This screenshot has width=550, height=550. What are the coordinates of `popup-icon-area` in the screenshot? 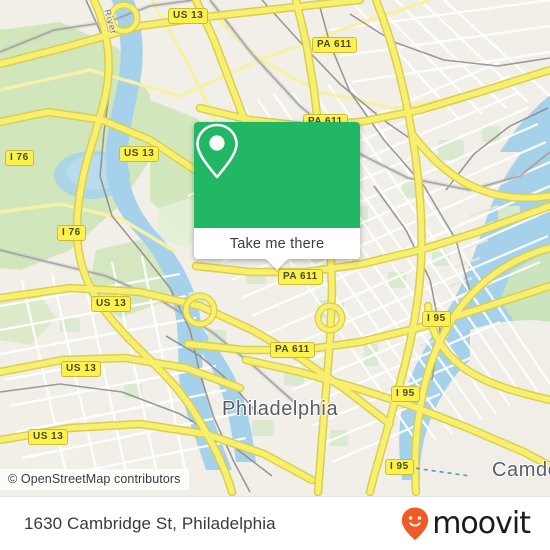 It's located at (277, 175).